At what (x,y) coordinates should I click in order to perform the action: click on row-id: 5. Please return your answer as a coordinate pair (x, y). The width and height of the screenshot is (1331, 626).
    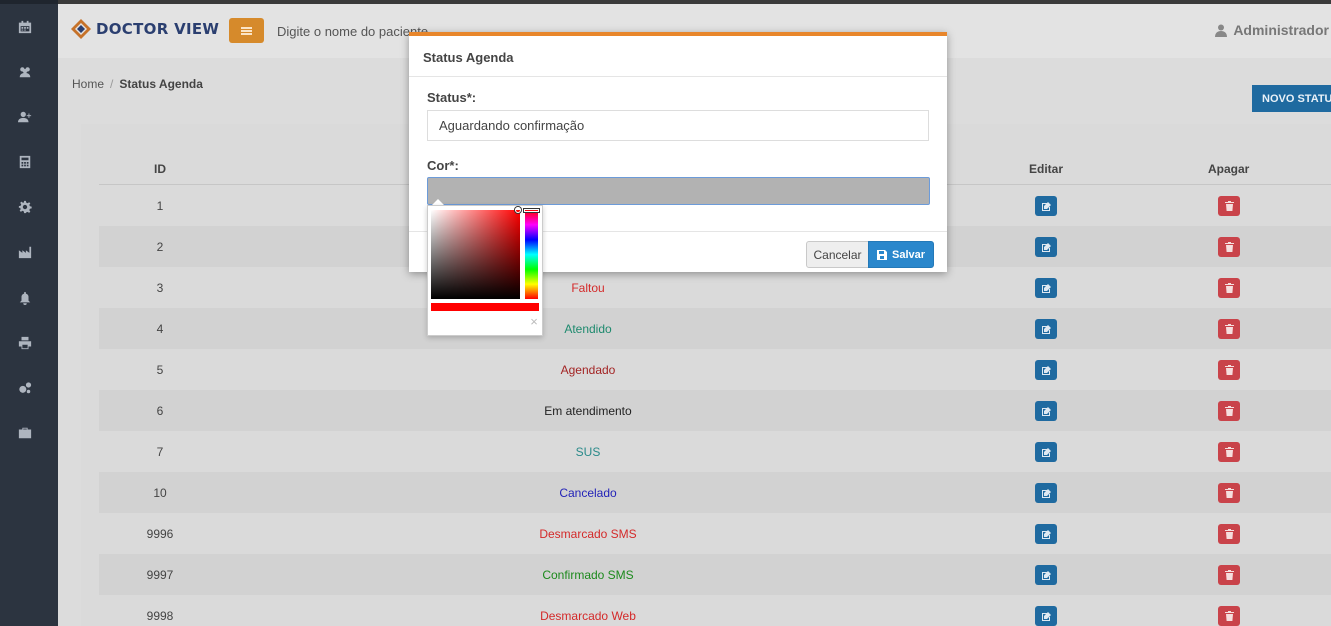
    Looking at the image, I should click on (160, 370).